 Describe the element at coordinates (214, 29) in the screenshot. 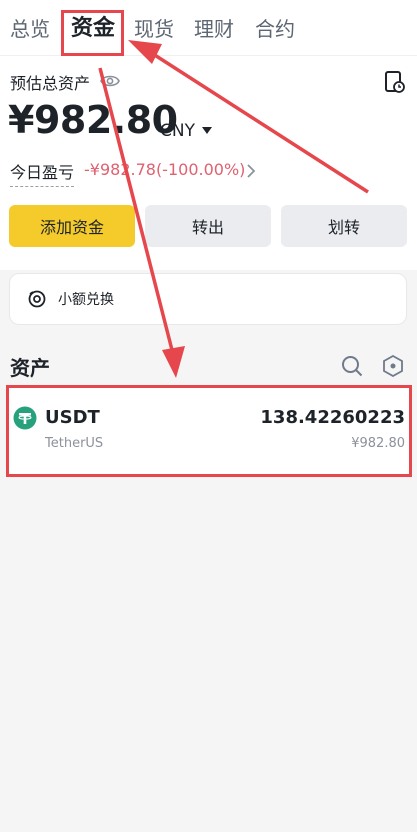

I see `tab-earn: 理财` at that location.